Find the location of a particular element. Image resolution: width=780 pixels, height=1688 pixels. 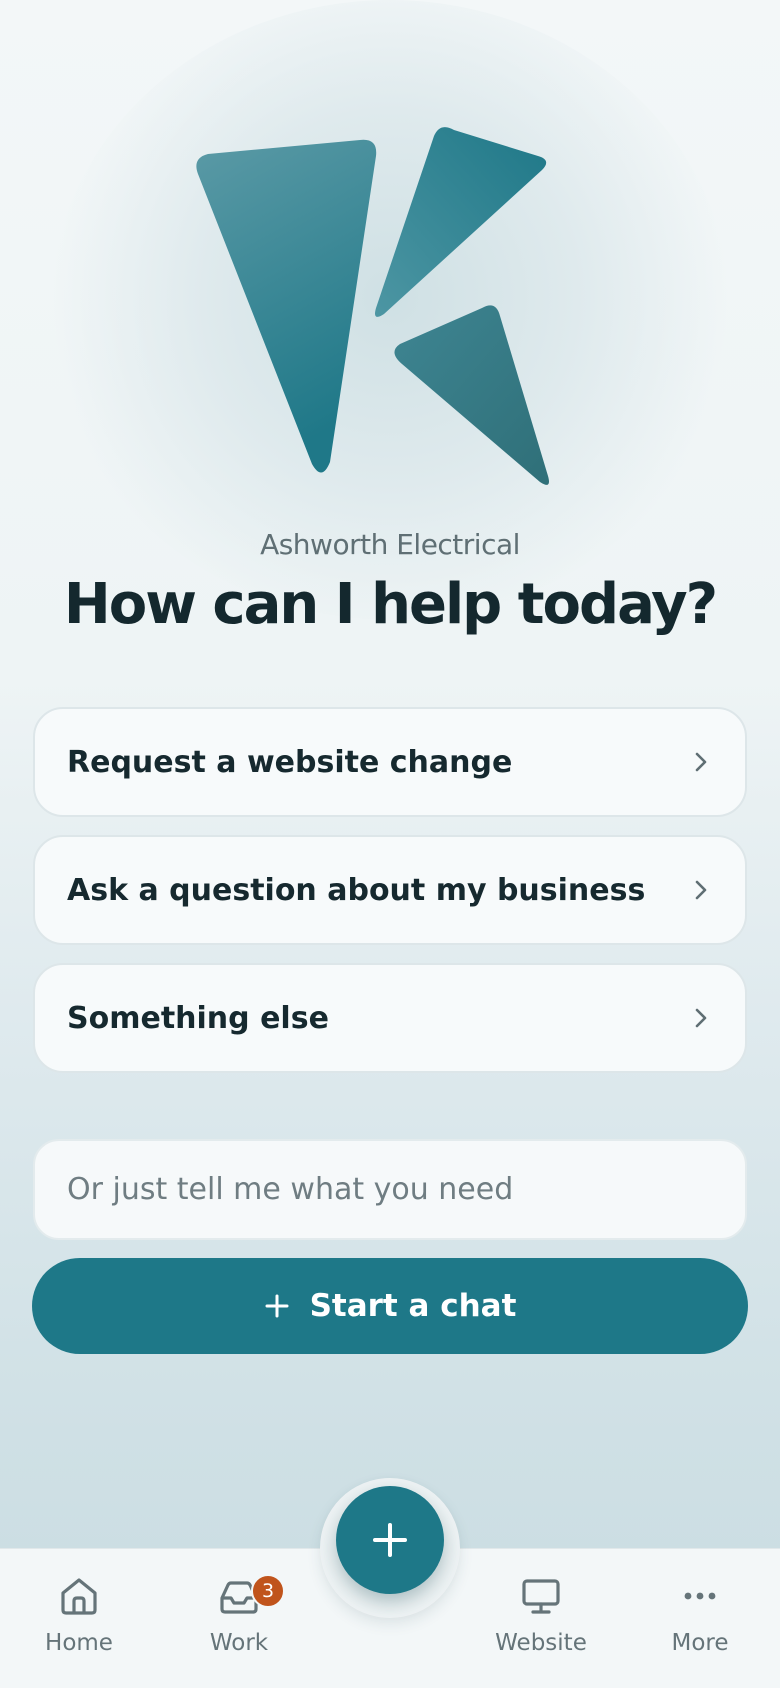

tab-label: Website is located at coordinates (541, 1643).